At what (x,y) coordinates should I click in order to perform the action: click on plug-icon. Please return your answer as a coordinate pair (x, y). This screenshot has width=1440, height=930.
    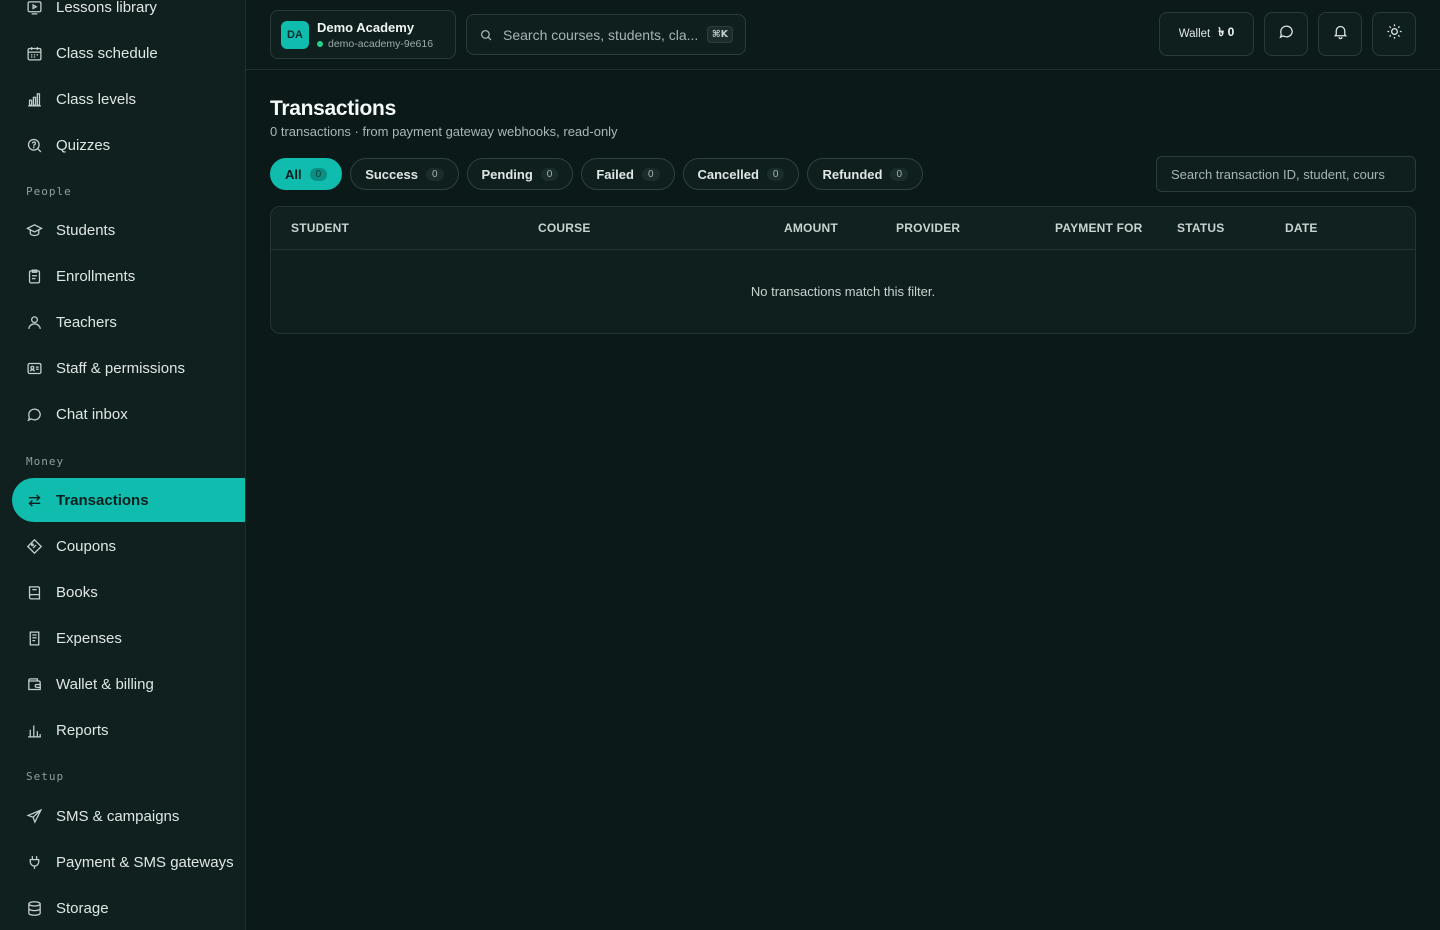
    Looking at the image, I should click on (34, 862).